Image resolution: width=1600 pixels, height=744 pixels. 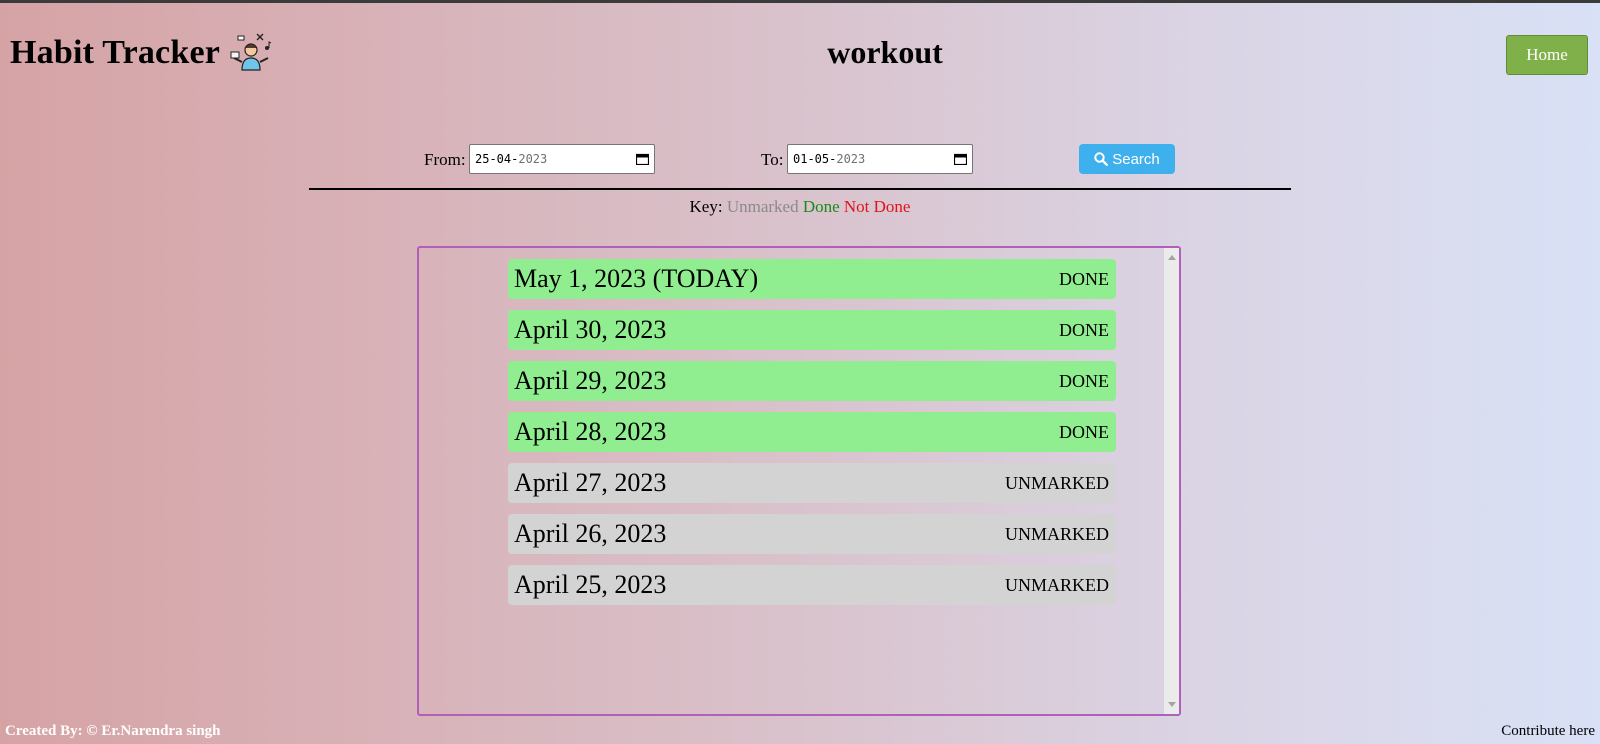 I want to click on day-row: April 26, 2023 UNMARKED, so click(x=812, y=534).